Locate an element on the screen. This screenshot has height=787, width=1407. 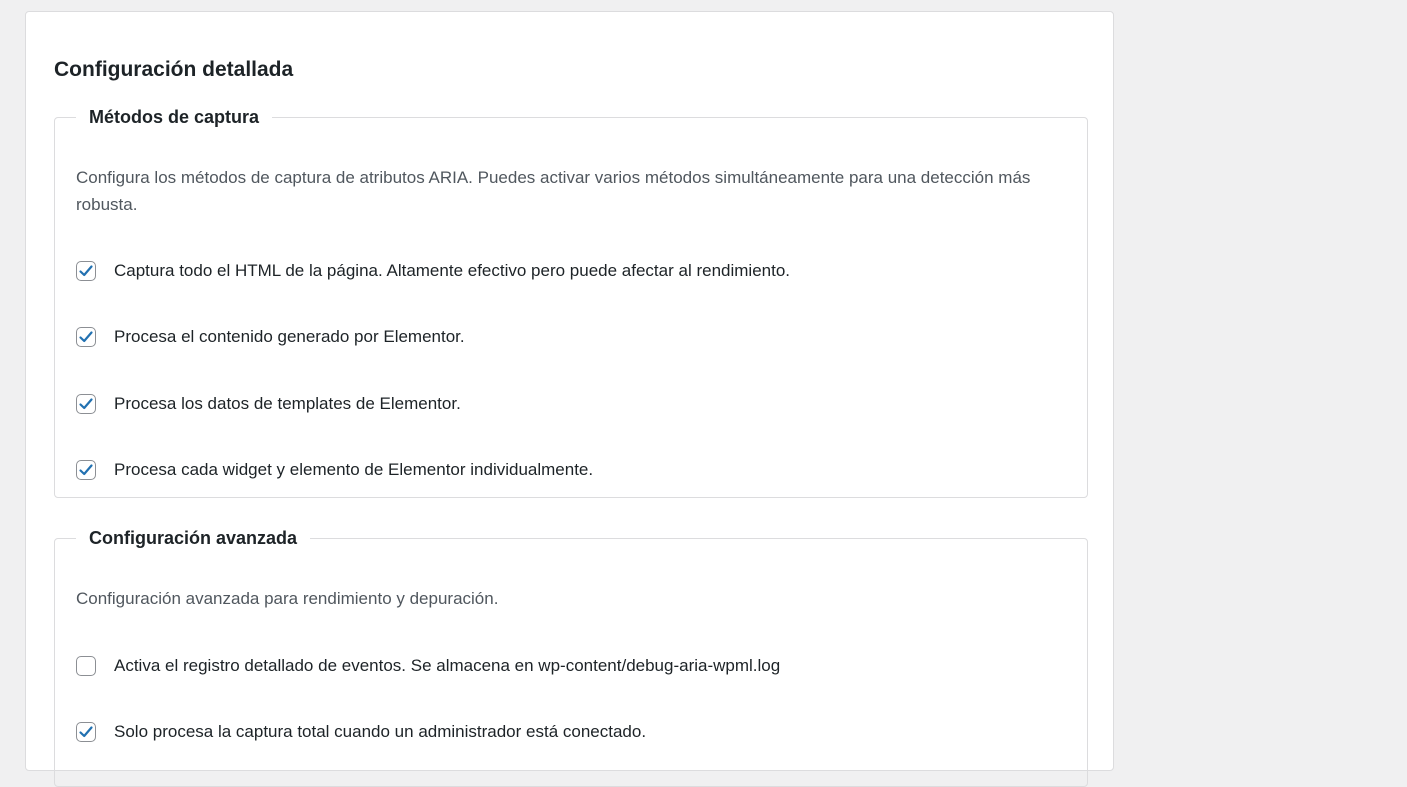
checkbox-elementor-templates is located at coordinates (86, 404).